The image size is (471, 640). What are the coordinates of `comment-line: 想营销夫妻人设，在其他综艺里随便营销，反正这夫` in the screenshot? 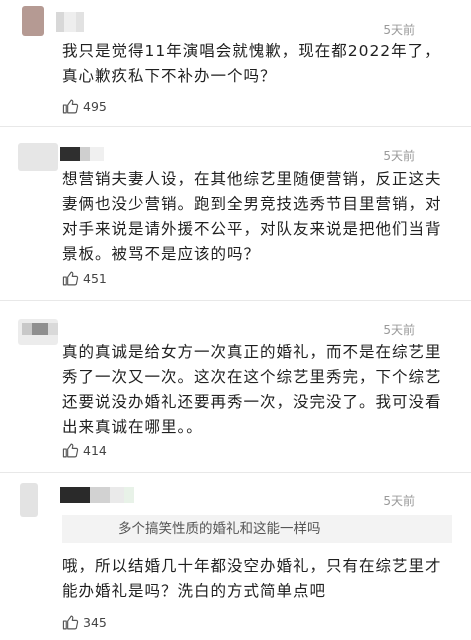 It's located at (252, 179).